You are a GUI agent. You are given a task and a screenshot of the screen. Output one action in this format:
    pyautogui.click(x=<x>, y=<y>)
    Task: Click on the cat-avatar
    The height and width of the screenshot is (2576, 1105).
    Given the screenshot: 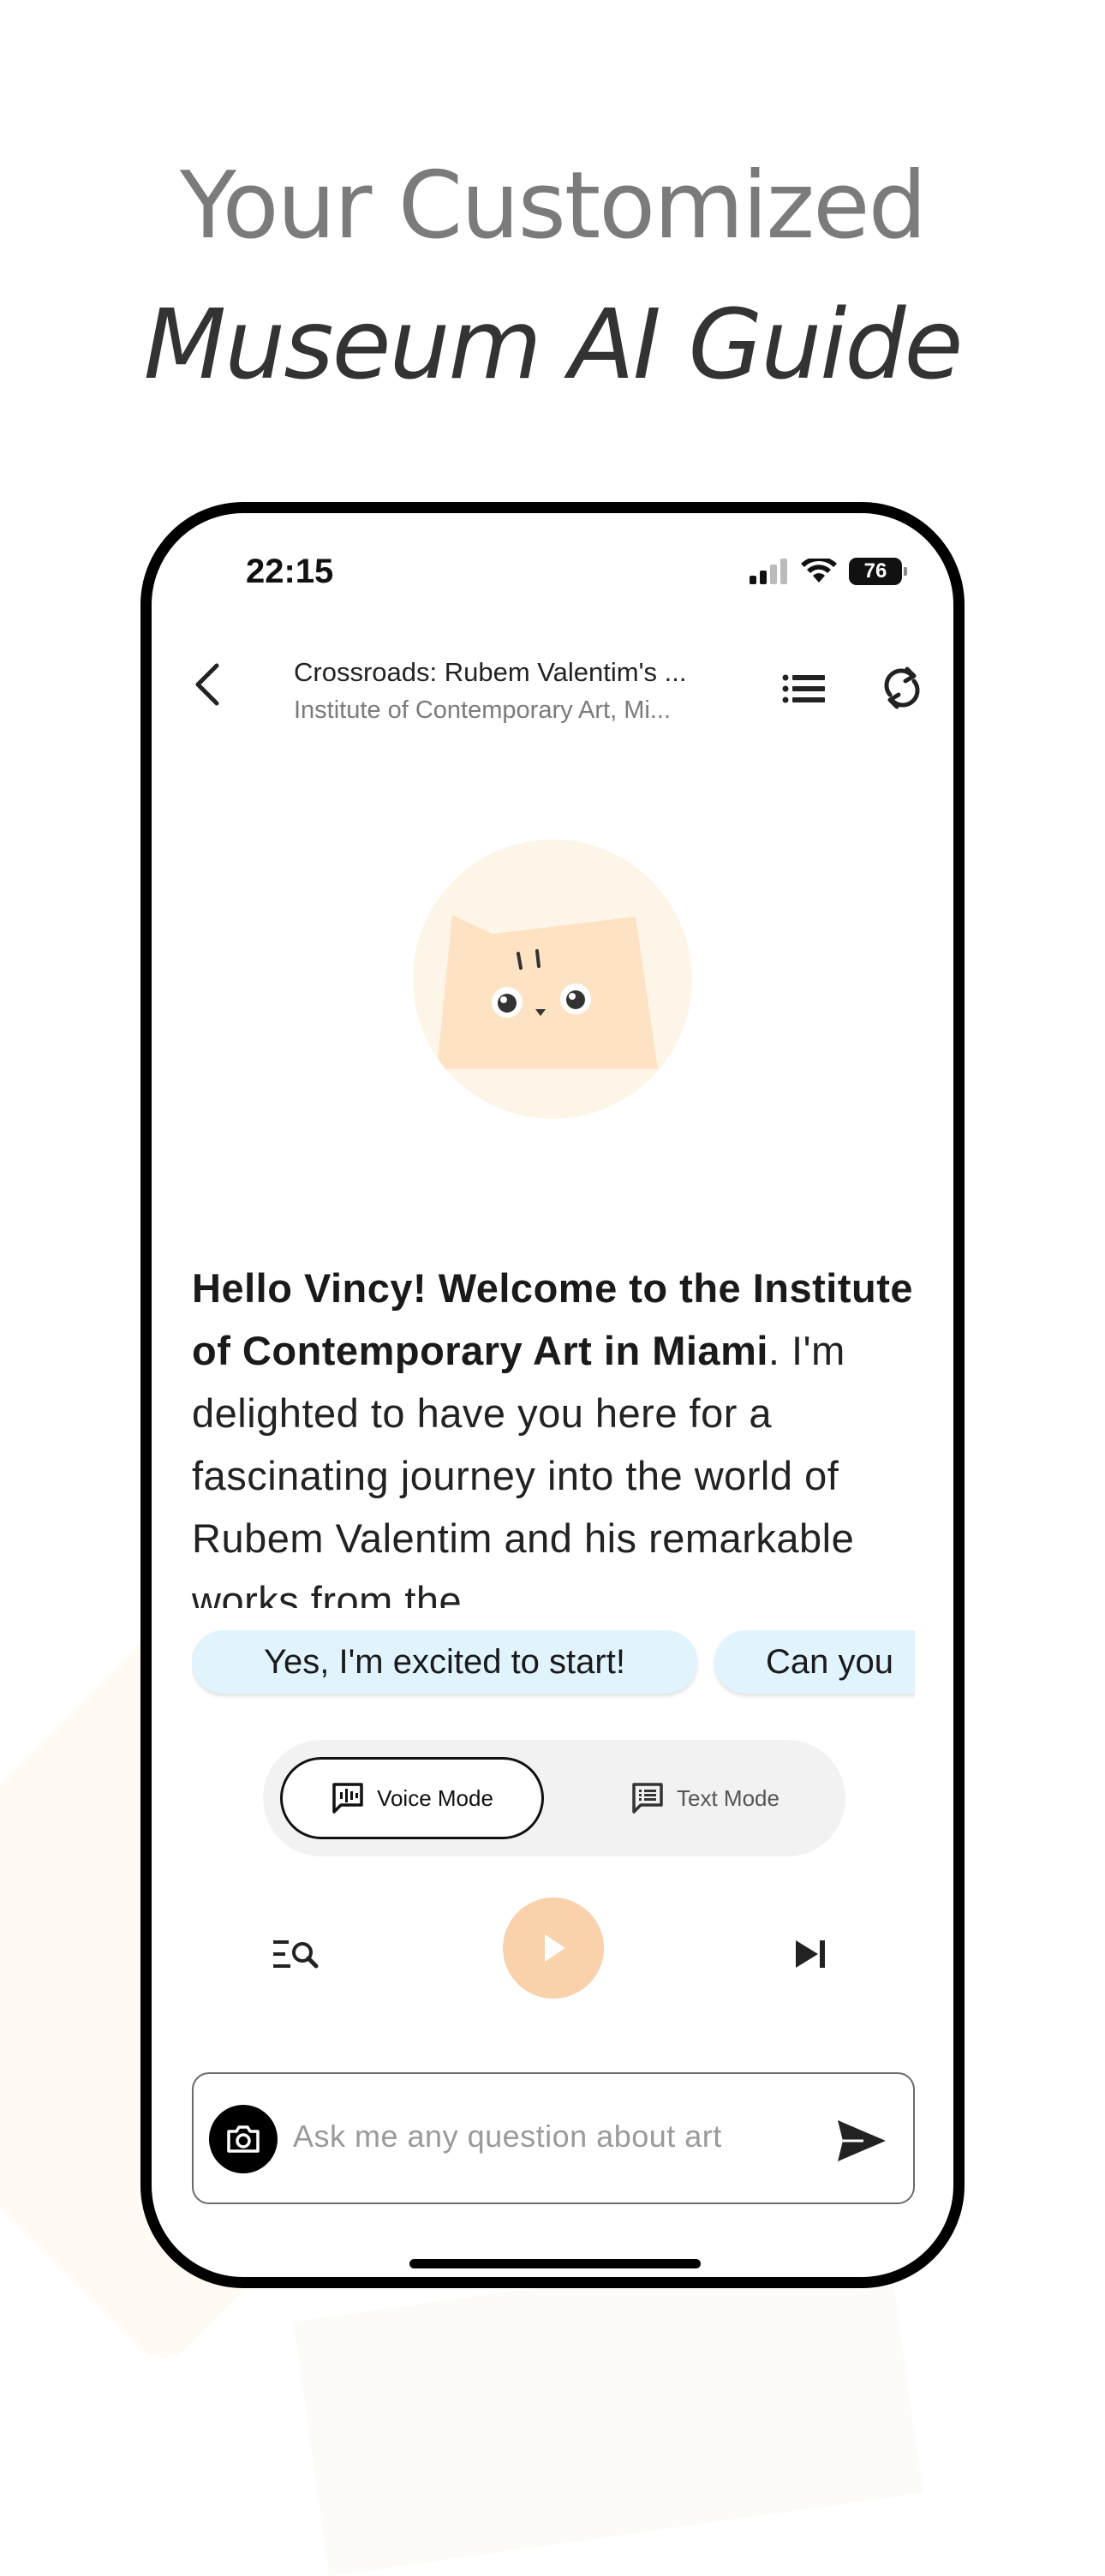 What is the action you would take?
    pyautogui.click(x=552, y=980)
    